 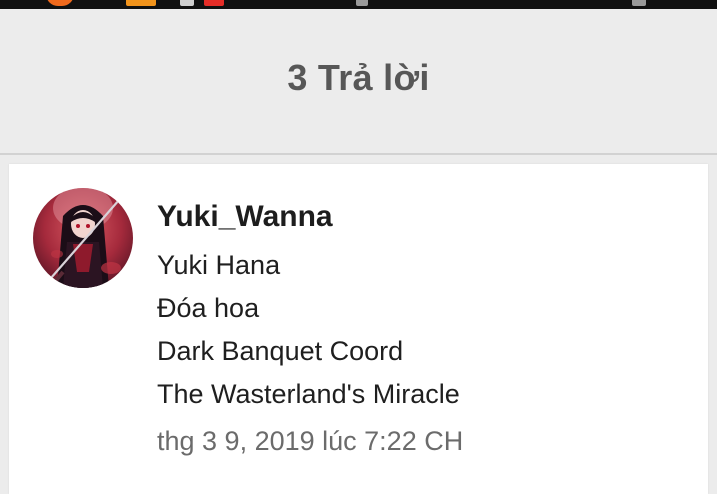 What do you see at coordinates (187, 3) in the screenshot?
I see `notification-icon` at bounding box center [187, 3].